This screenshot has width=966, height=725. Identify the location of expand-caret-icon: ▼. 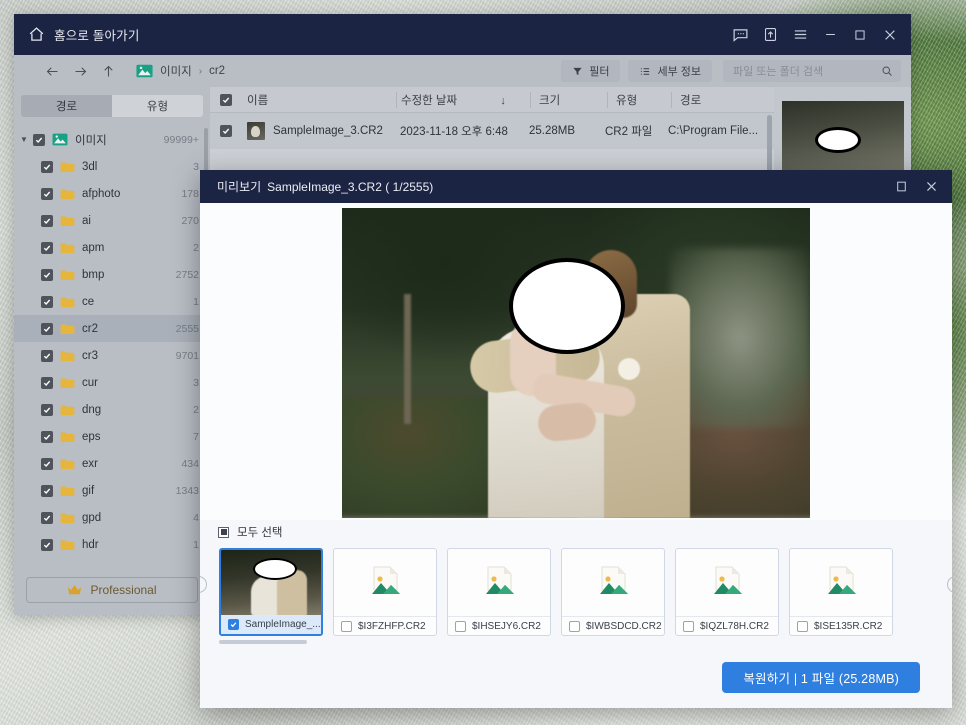
(26, 139).